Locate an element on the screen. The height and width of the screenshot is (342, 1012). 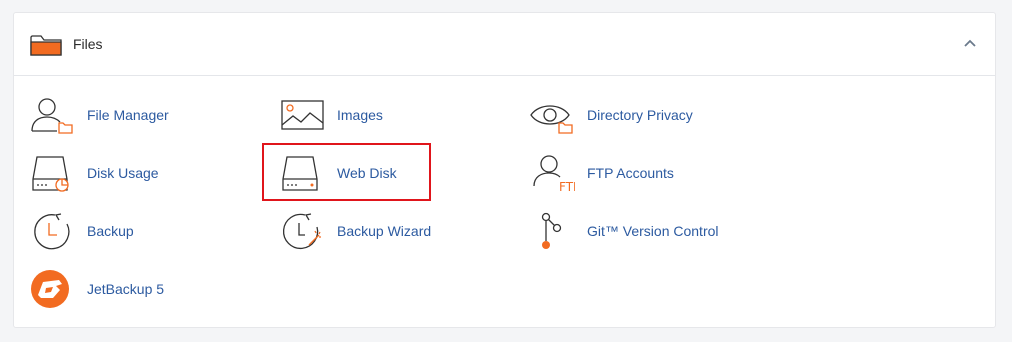
ftp-accounts-icon: FTP is located at coordinates (554, 174).